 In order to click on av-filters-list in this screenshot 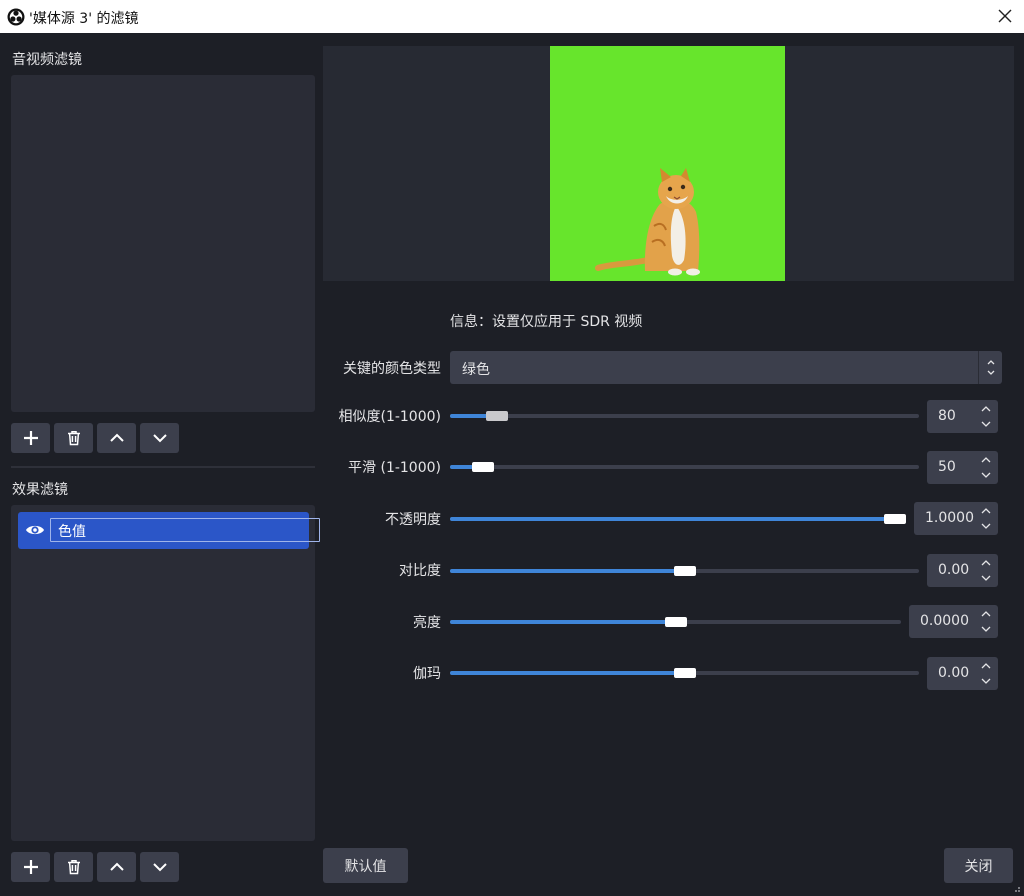, I will do `click(163, 243)`.